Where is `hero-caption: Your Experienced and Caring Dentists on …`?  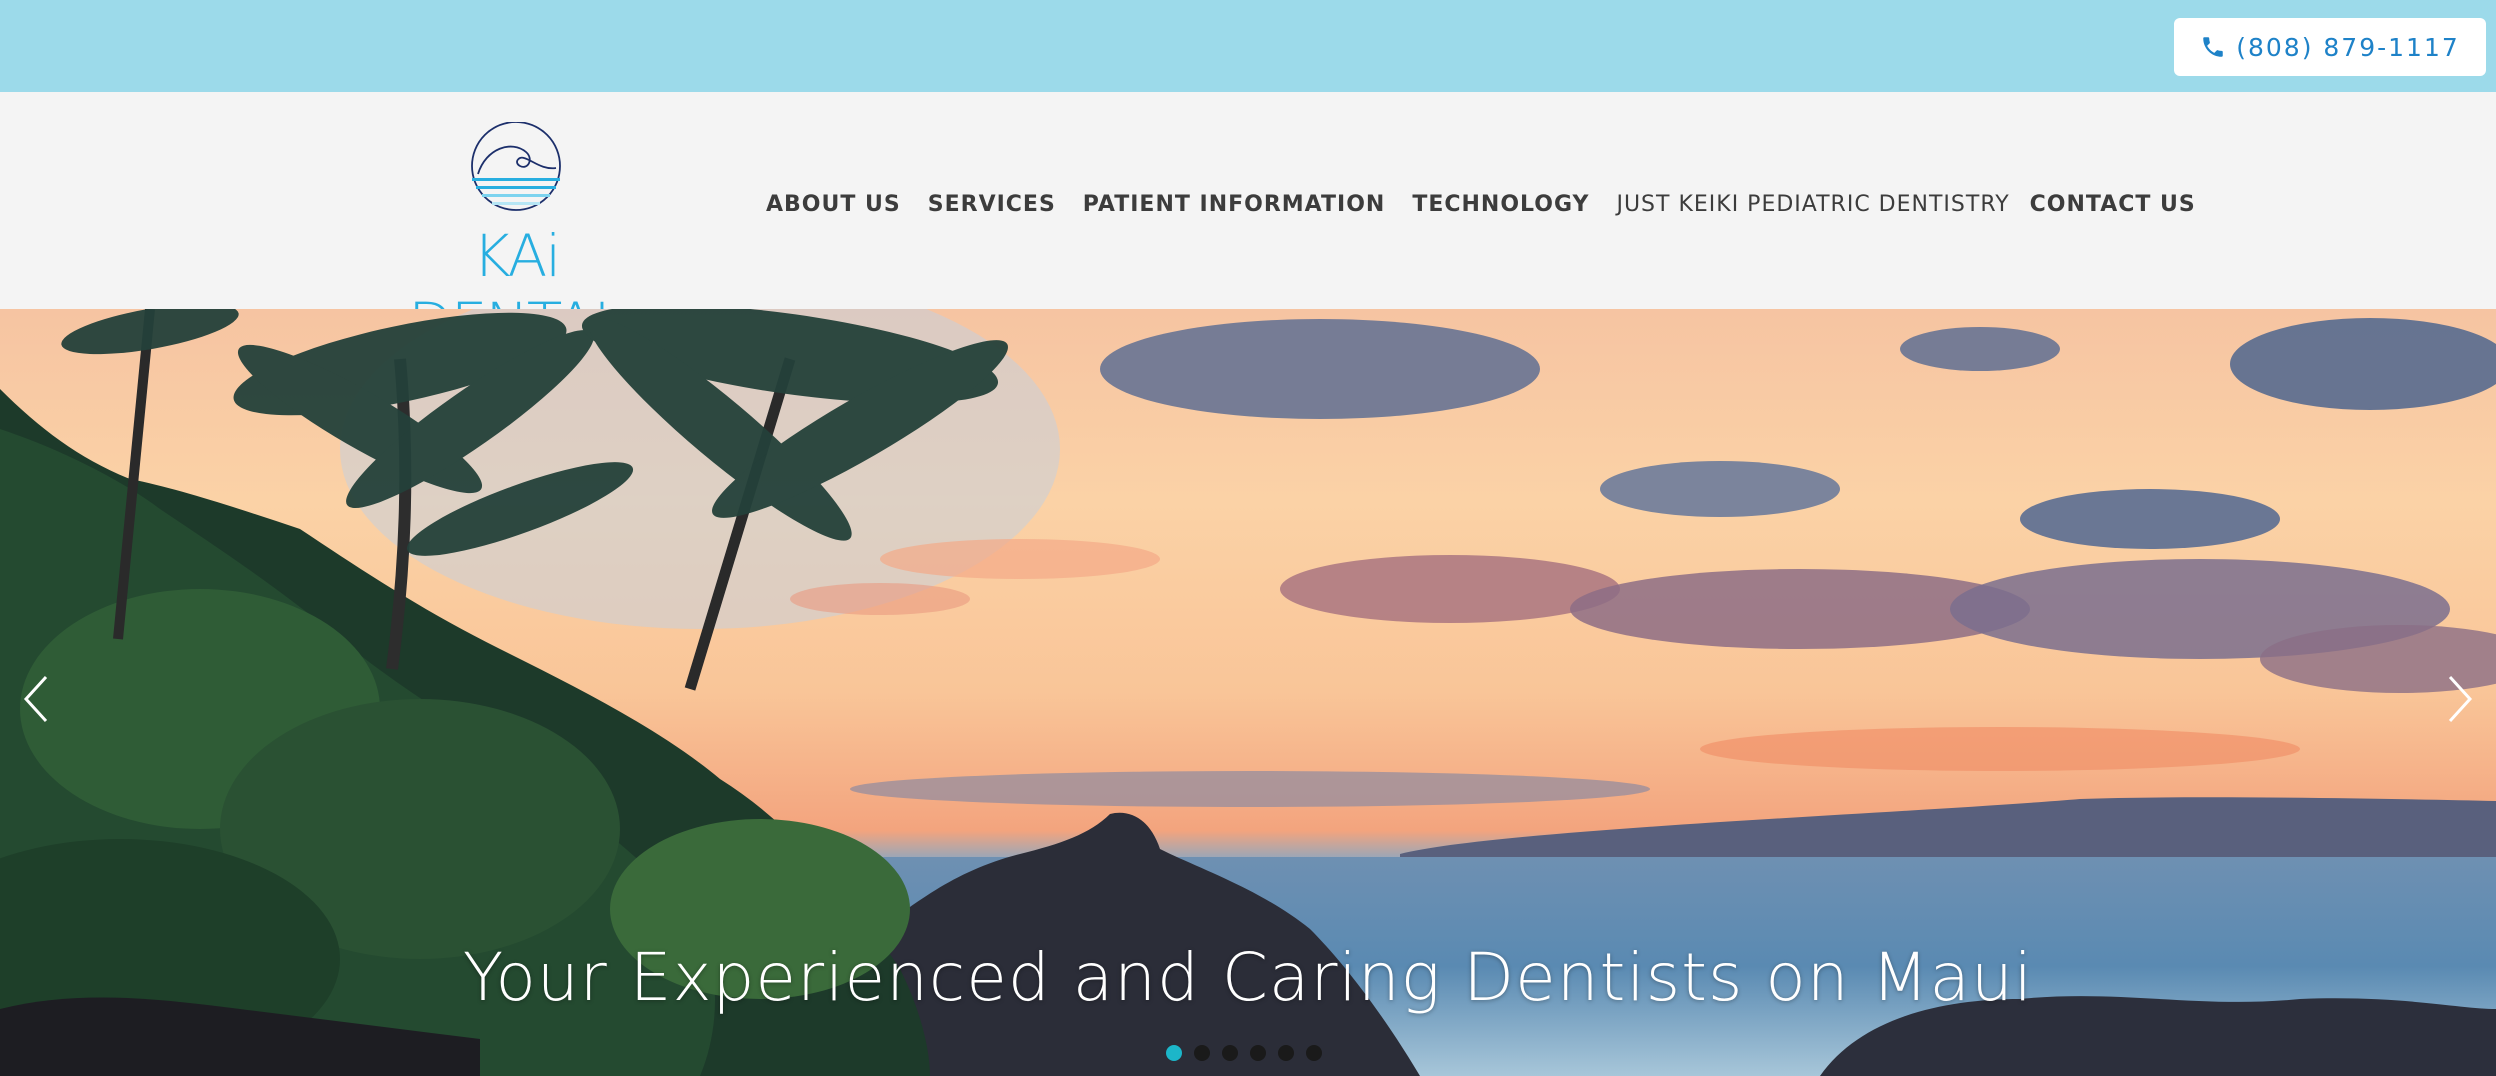
hero-caption: Your Experienced and Caring Dentists on … is located at coordinates (1248, 977).